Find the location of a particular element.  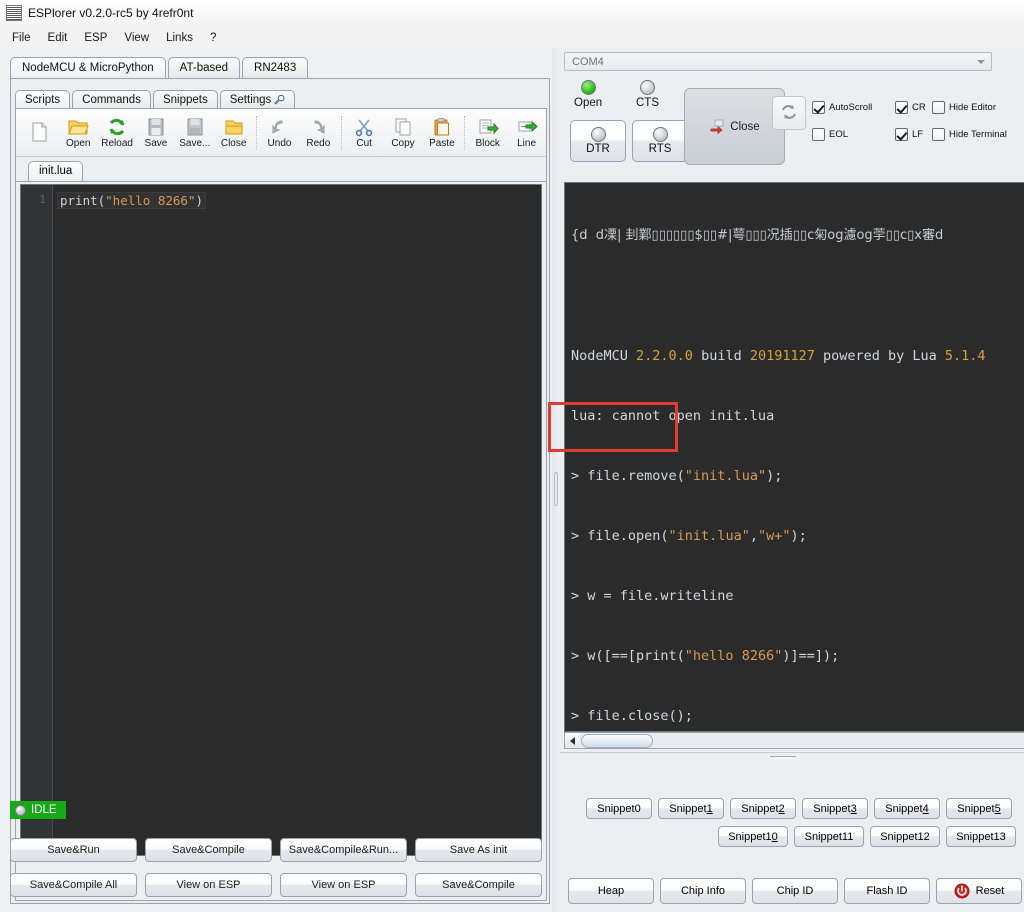

chip-id-button: Chip ID is located at coordinates (795, 891).